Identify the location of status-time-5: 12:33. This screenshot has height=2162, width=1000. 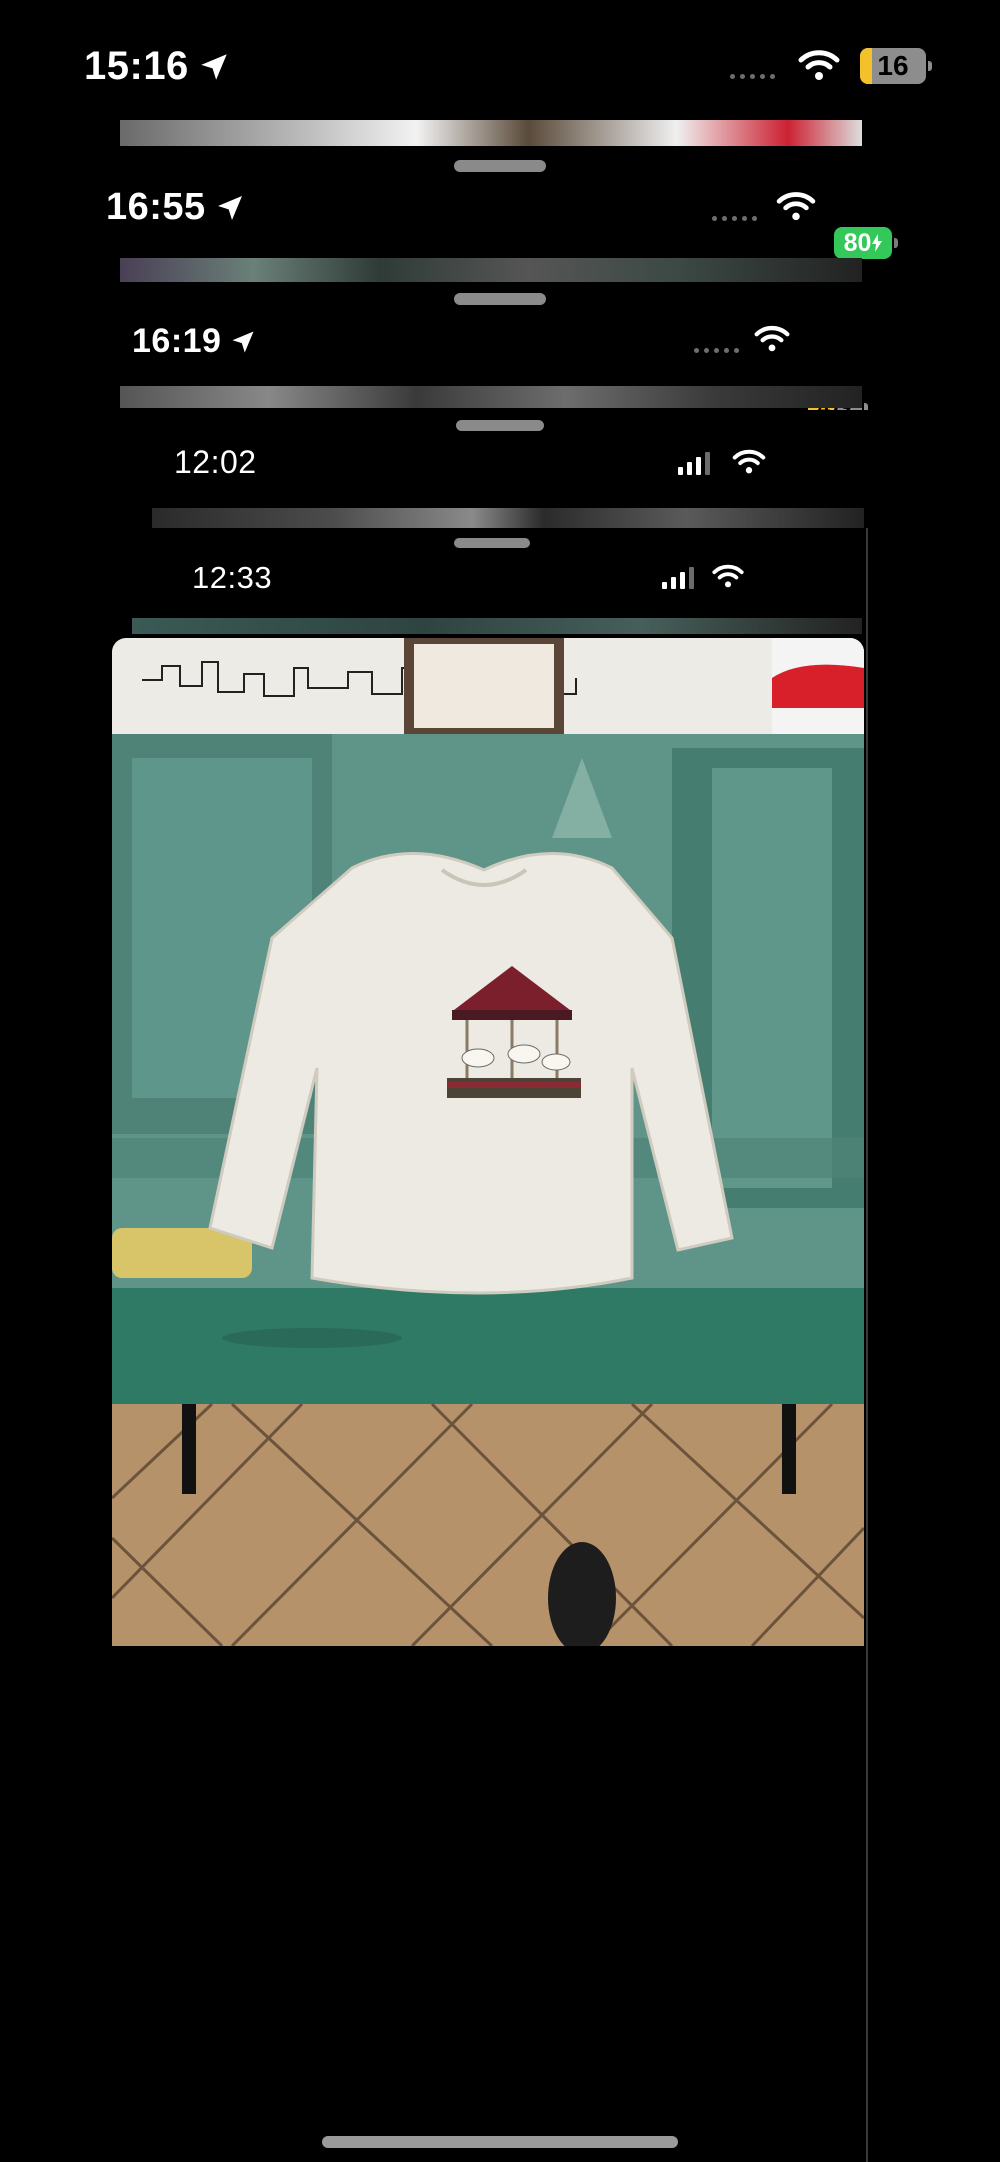
(232, 577).